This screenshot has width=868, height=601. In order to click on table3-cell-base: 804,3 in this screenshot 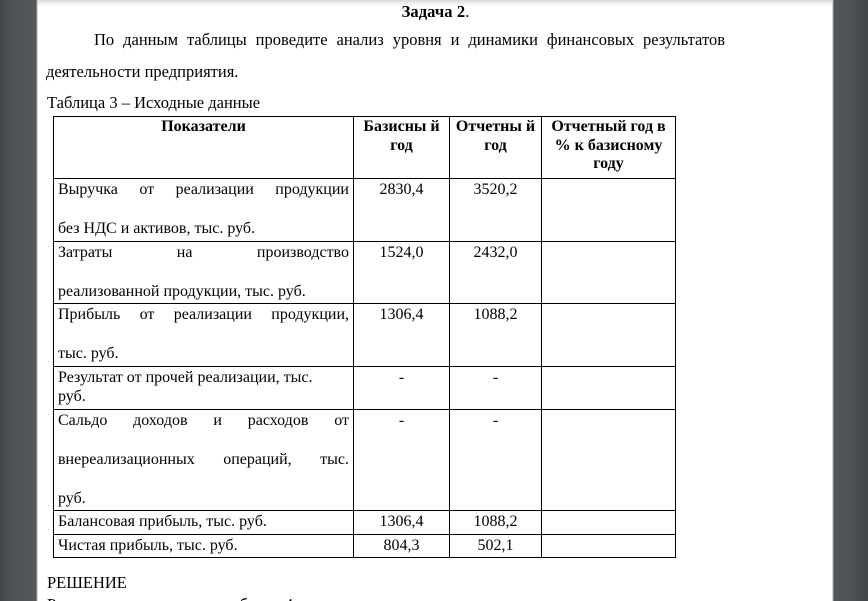, I will do `click(401, 545)`.